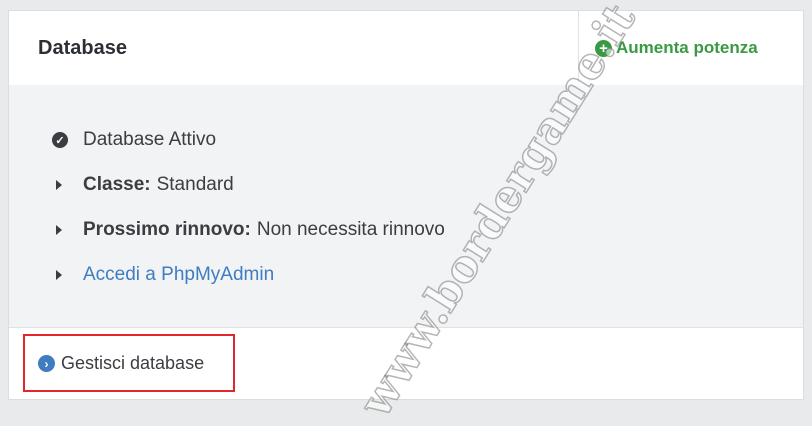  Describe the element at coordinates (133, 363) in the screenshot. I see `manage-database-label: Gestisci database` at that location.